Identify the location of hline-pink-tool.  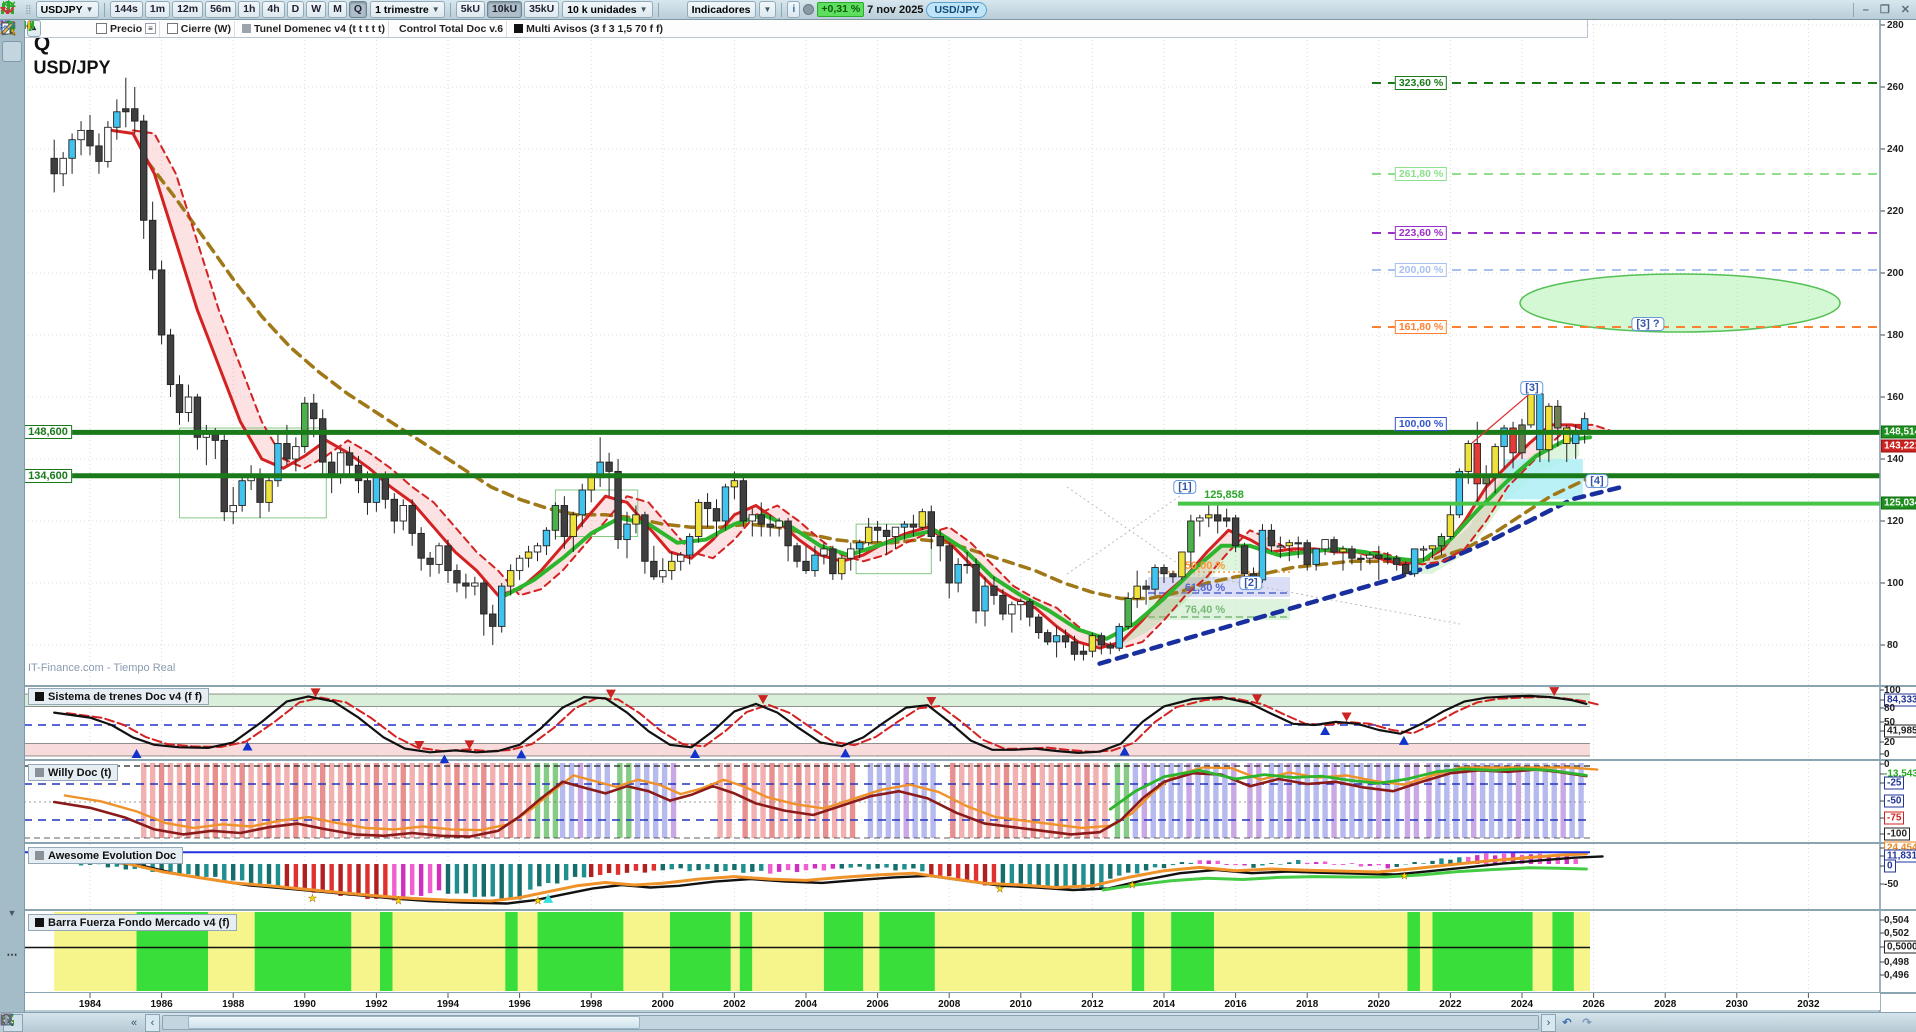
(11, 306).